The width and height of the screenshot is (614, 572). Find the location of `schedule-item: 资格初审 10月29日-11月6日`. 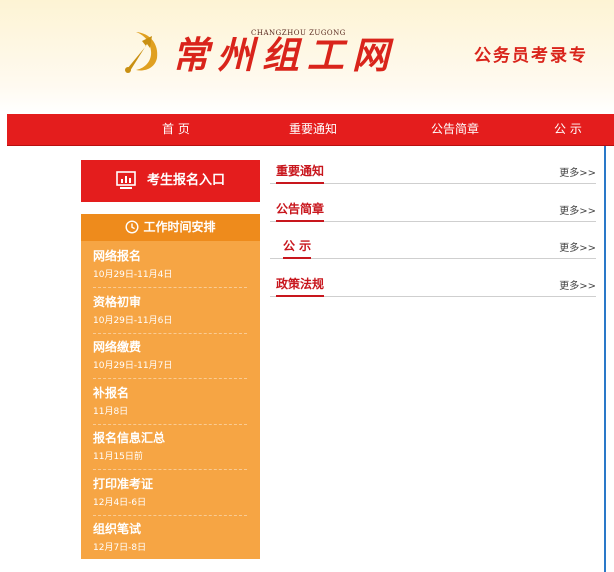

schedule-item: 资格初审 10月29日-11月6日 is located at coordinates (170, 310).